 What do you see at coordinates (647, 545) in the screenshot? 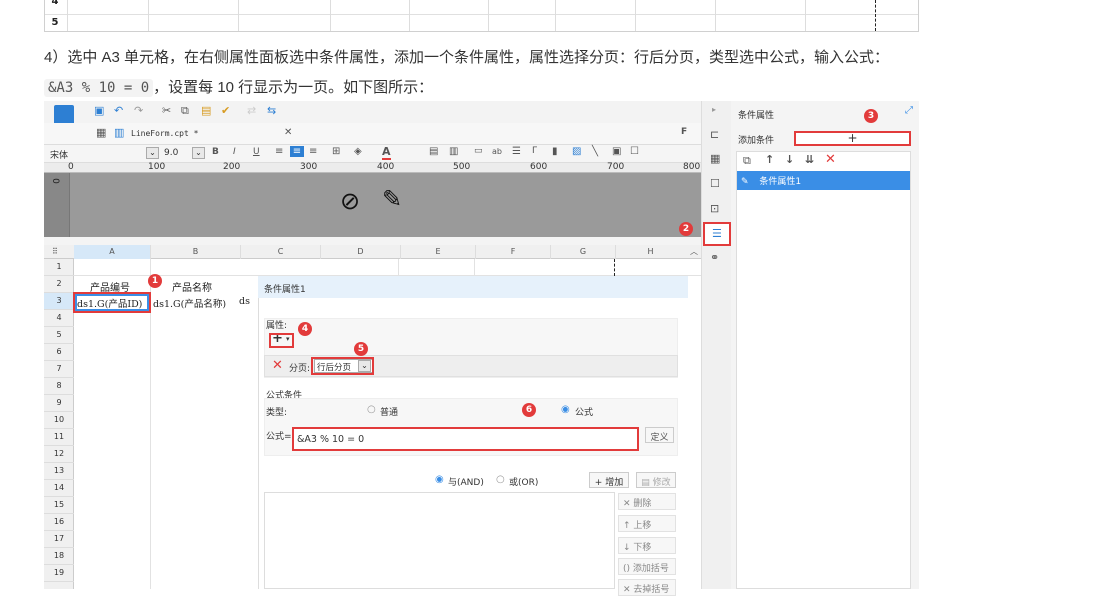
I see `move-down-button: ↓ 下移` at bounding box center [647, 545].